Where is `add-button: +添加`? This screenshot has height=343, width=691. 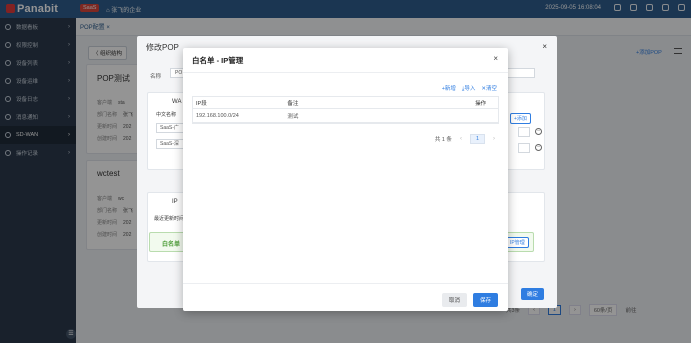
add-button: +添加 is located at coordinates (520, 118).